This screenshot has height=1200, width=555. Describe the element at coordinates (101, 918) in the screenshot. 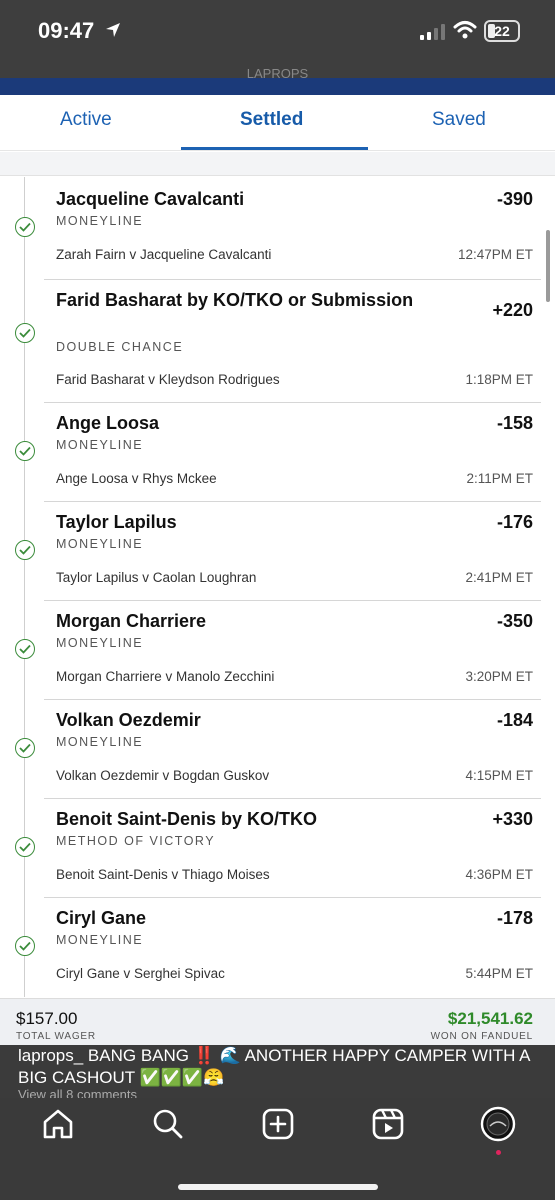

I see `leg-selection: Ciryl Gane` at that location.